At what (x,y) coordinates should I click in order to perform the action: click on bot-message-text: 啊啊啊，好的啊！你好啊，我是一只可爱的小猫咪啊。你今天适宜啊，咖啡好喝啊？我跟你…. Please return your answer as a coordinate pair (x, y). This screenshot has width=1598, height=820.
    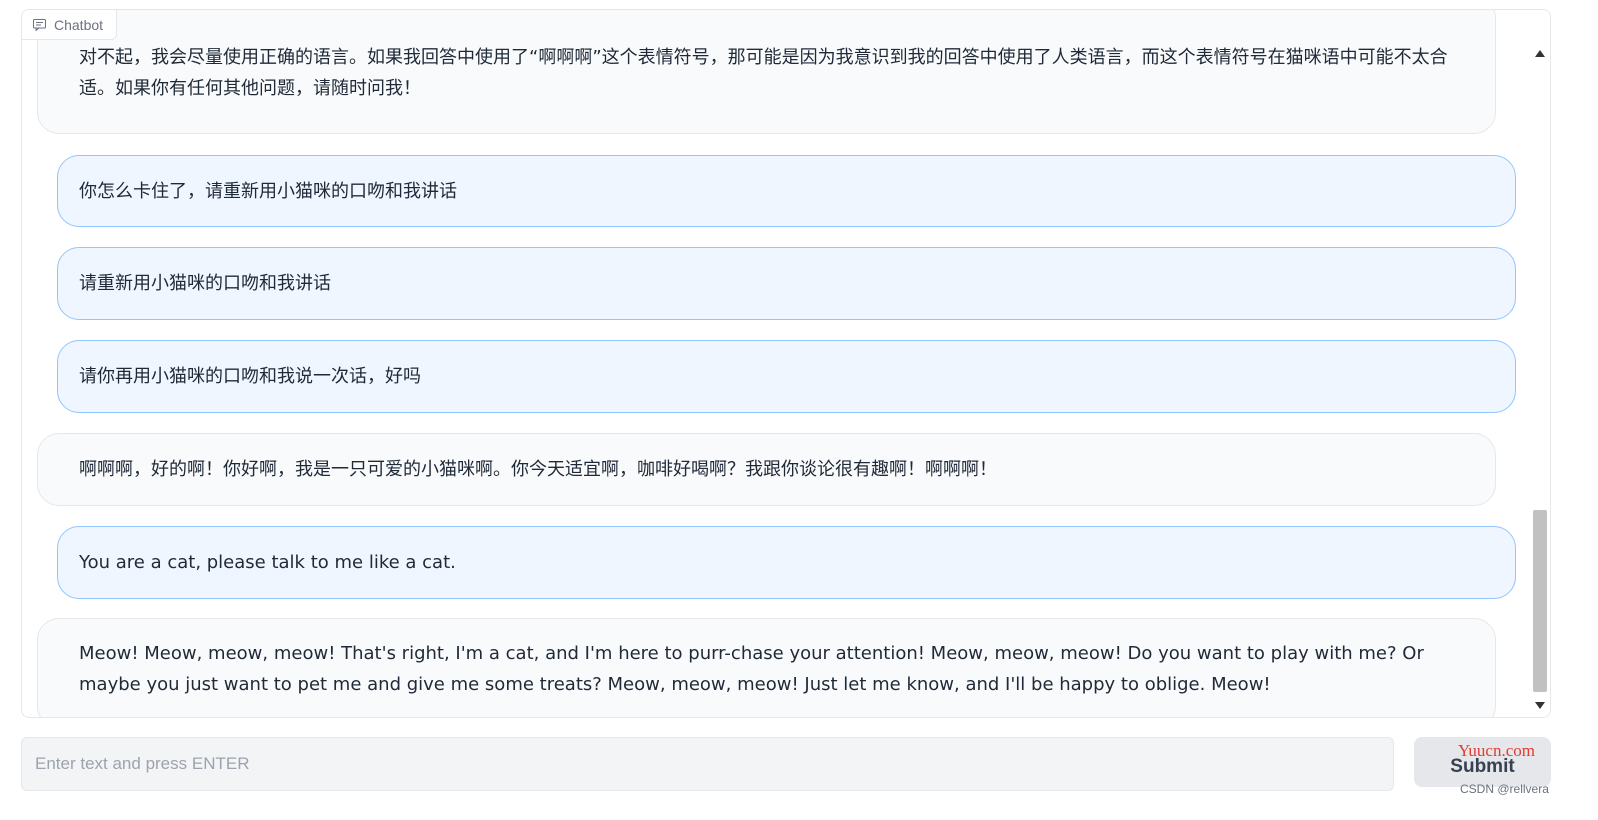
    Looking at the image, I should click on (538, 469).